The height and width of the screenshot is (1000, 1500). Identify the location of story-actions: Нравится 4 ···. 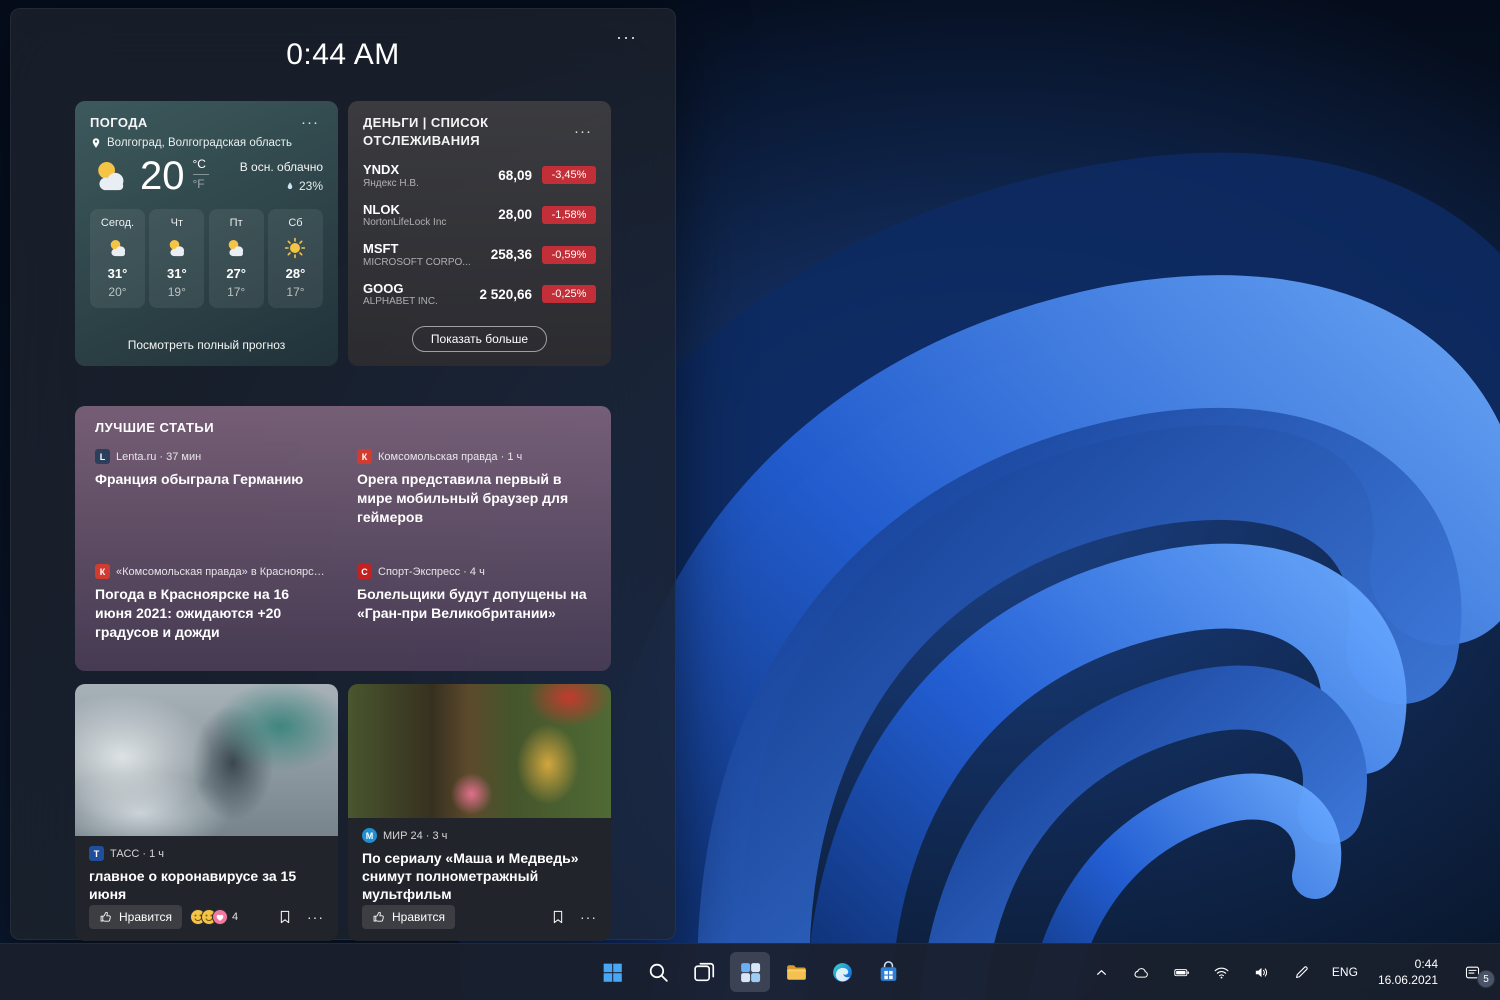
(206, 917).